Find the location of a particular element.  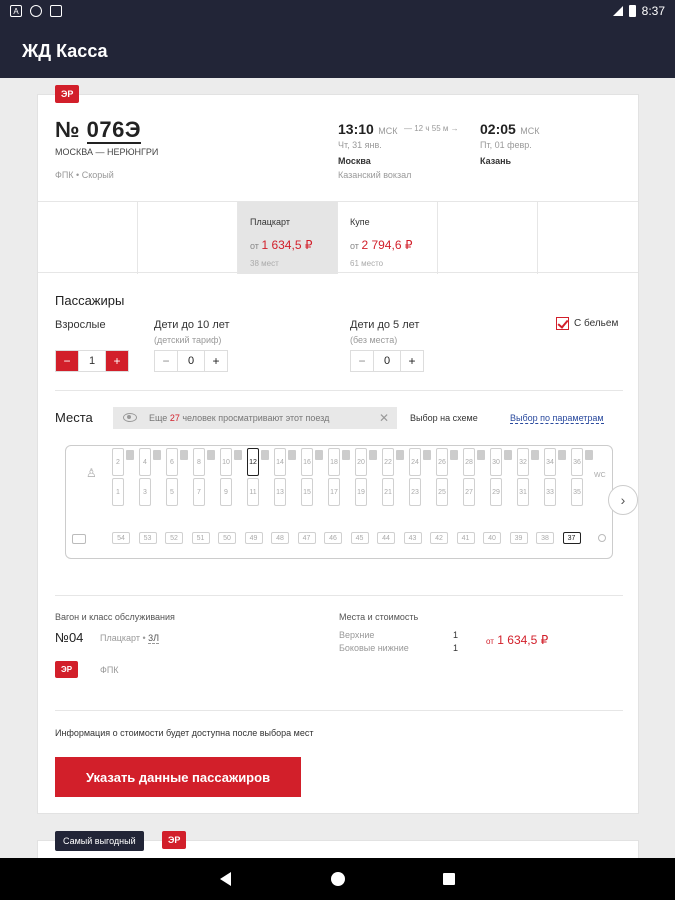

params-option: Выбор по параметрам is located at coordinates (557, 418).